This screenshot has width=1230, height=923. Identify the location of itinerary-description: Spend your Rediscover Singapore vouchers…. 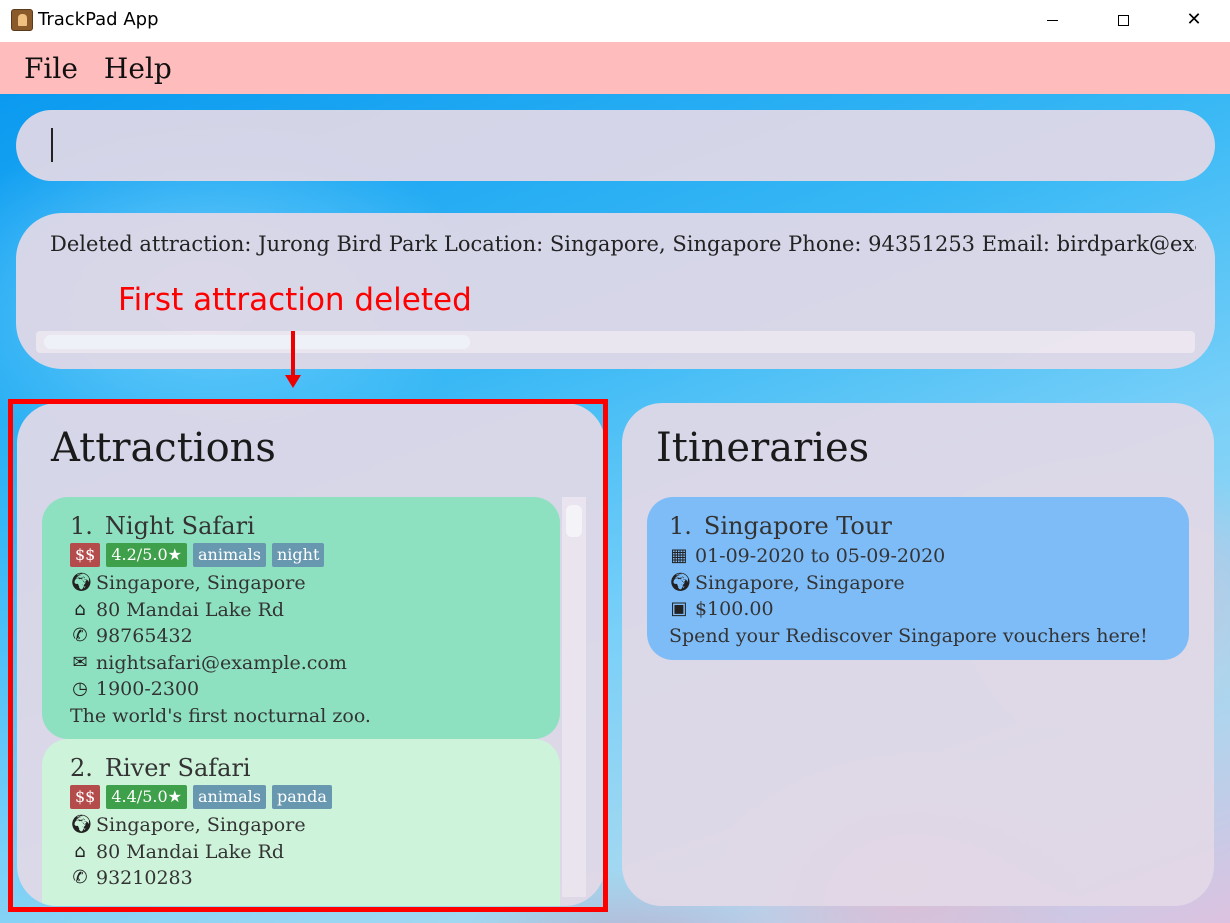
(908, 635).